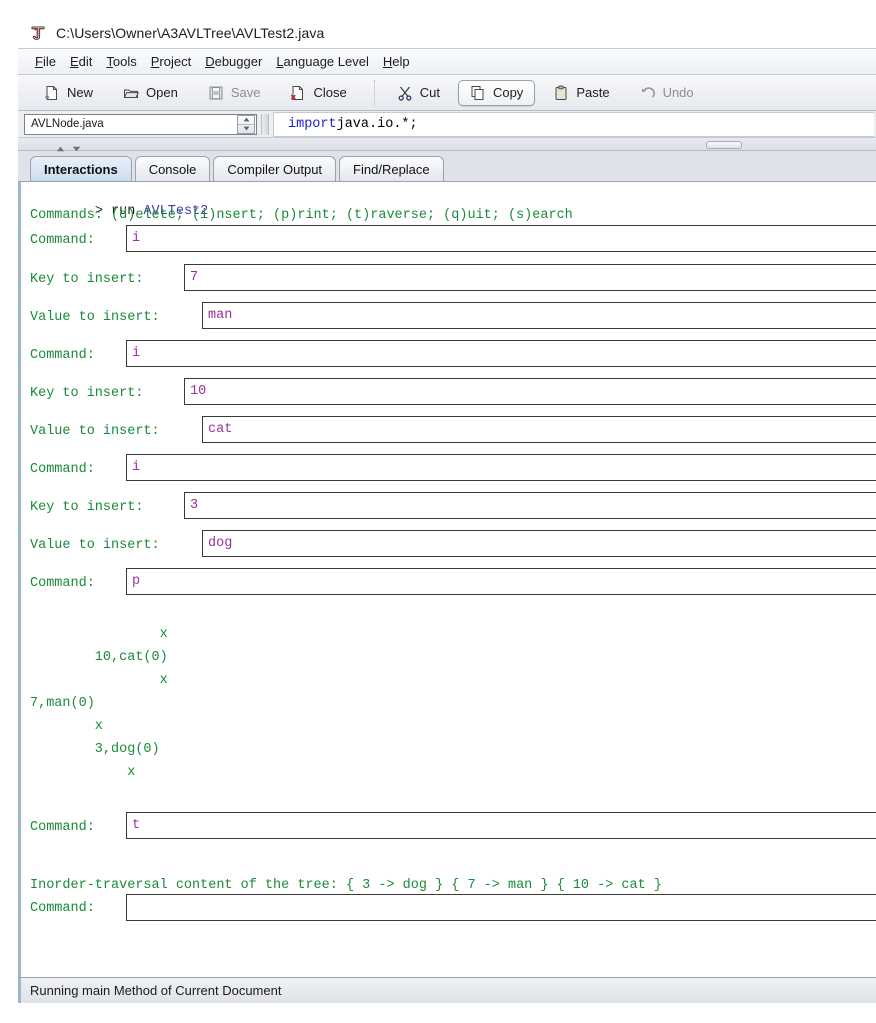 The image size is (876, 1023). Describe the element at coordinates (99, 680) in the screenshot. I see `tree-line-2: x` at that location.